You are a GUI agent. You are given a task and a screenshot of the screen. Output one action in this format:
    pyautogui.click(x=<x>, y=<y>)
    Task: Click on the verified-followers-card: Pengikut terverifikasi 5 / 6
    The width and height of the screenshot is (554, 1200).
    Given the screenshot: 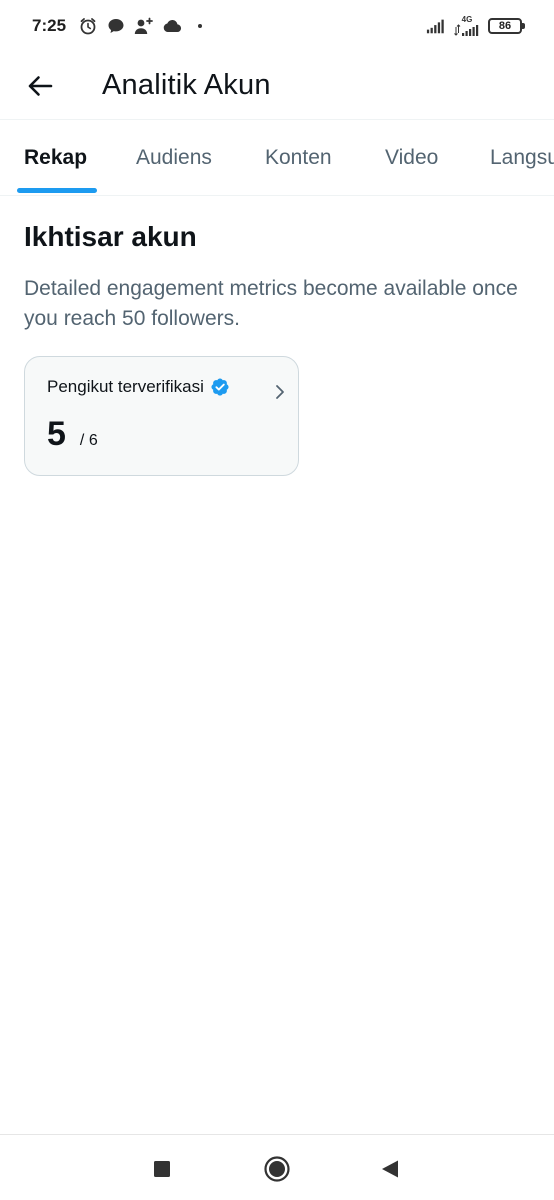 What is the action you would take?
    pyautogui.click(x=161, y=416)
    